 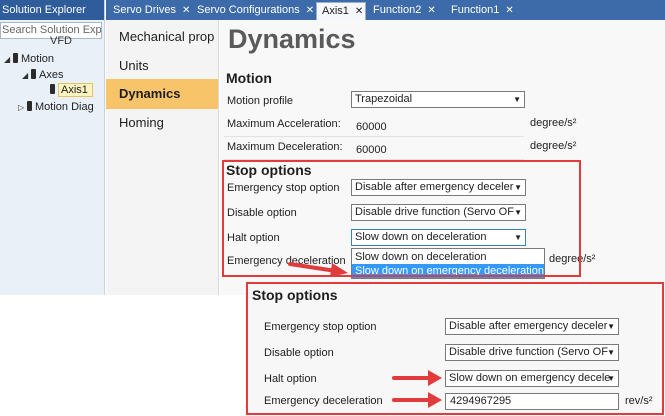 I want to click on tab-servo-configurations: Servo Configurations ✕, so click(x=253, y=11).